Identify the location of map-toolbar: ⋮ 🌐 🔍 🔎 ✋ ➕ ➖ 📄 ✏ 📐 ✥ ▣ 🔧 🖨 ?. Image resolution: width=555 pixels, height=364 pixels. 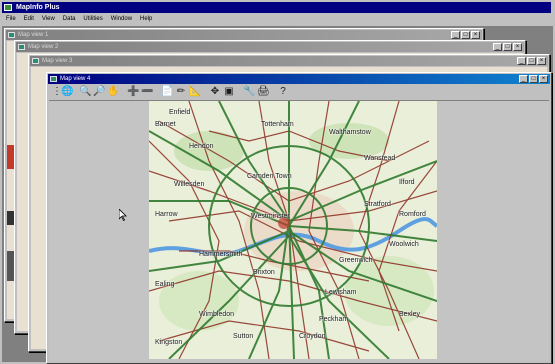
(299, 93).